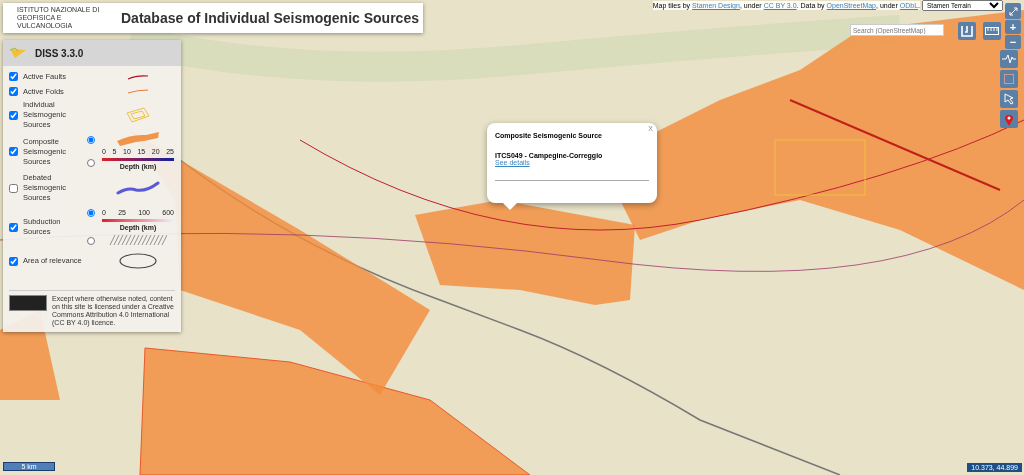  I want to click on fault-line-icon, so click(138, 76).